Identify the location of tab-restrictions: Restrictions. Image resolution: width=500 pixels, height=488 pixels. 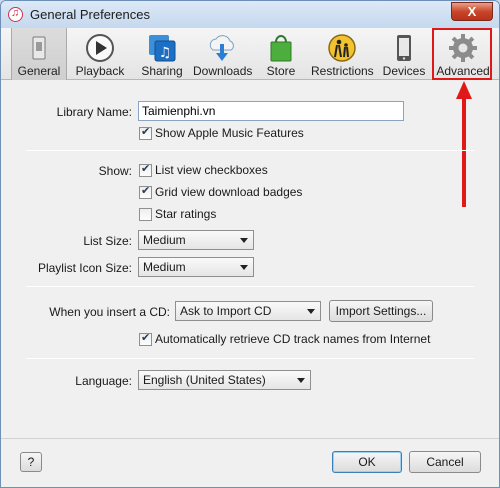
(342, 54).